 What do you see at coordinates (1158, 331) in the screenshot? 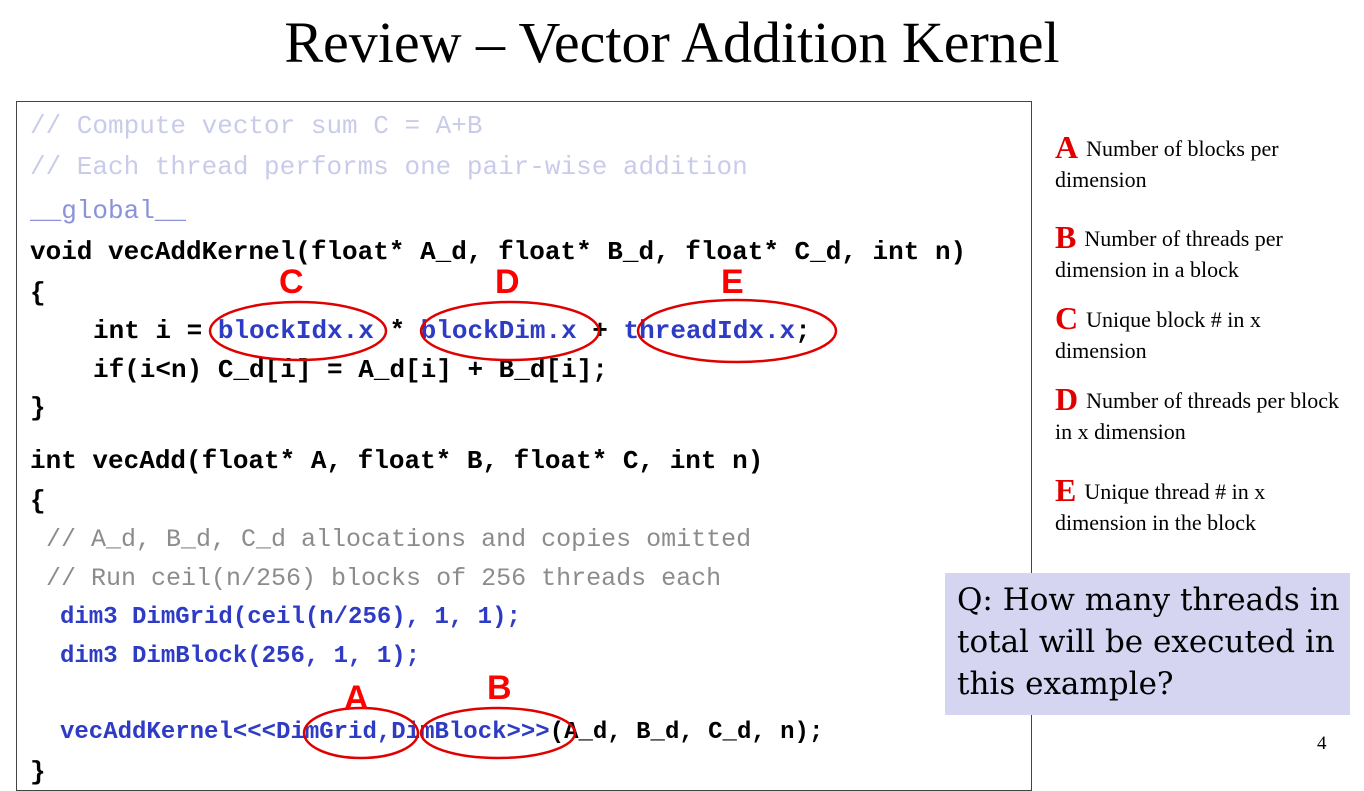
I see `legend-item-c: C Unique block # in x dimension` at bounding box center [1158, 331].